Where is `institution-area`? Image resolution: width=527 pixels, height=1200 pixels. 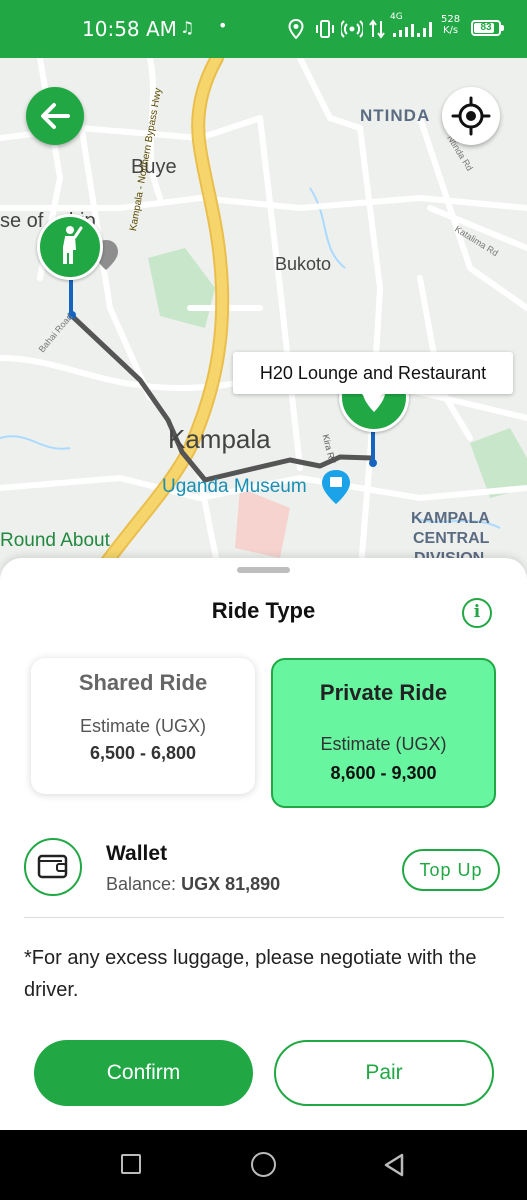 institution-area is located at coordinates (262, 523).